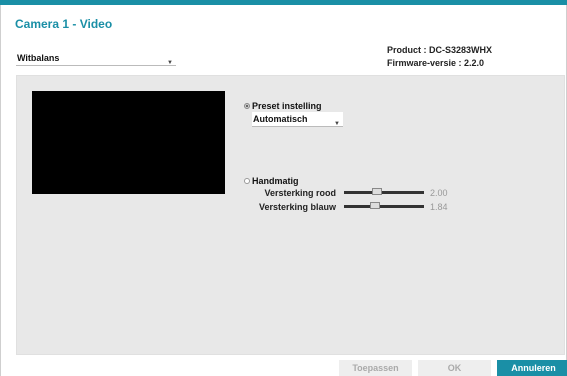 The image size is (567, 376). What do you see at coordinates (375, 368) in the screenshot?
I see `apply-button: Toepassen` at bounding box center [375, 368].